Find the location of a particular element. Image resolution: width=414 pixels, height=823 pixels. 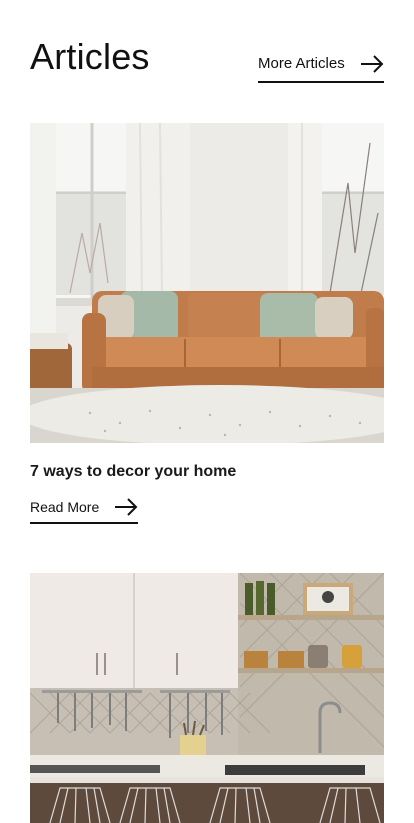

read-more-label: Read More is located at coordinates (65, 507).